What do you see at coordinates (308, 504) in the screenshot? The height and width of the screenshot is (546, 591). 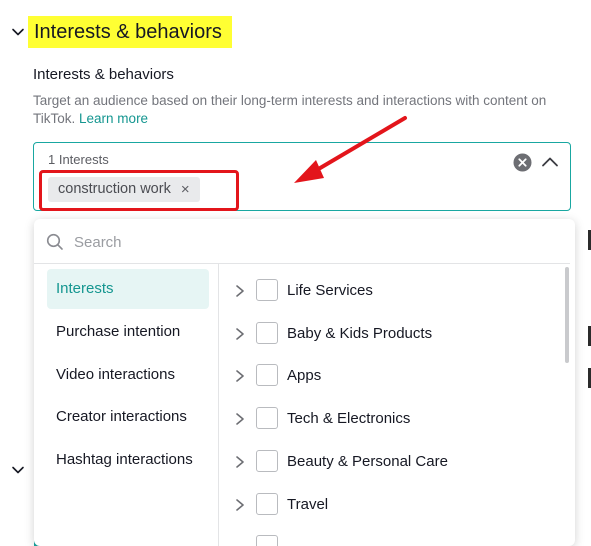 I see `option-label: Travel` at bounding box center [308, 504].